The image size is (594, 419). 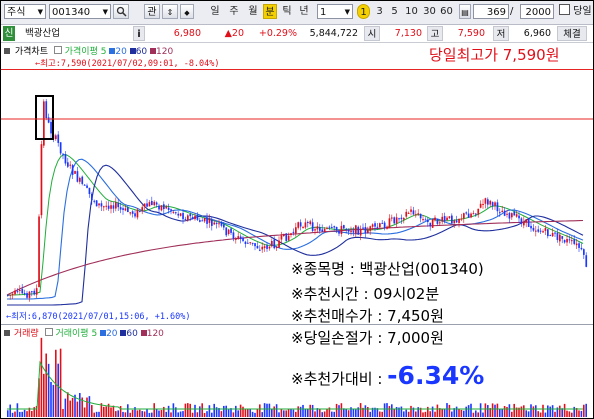 I want to click on current-price: 6,980, so click(x=176, y=33).